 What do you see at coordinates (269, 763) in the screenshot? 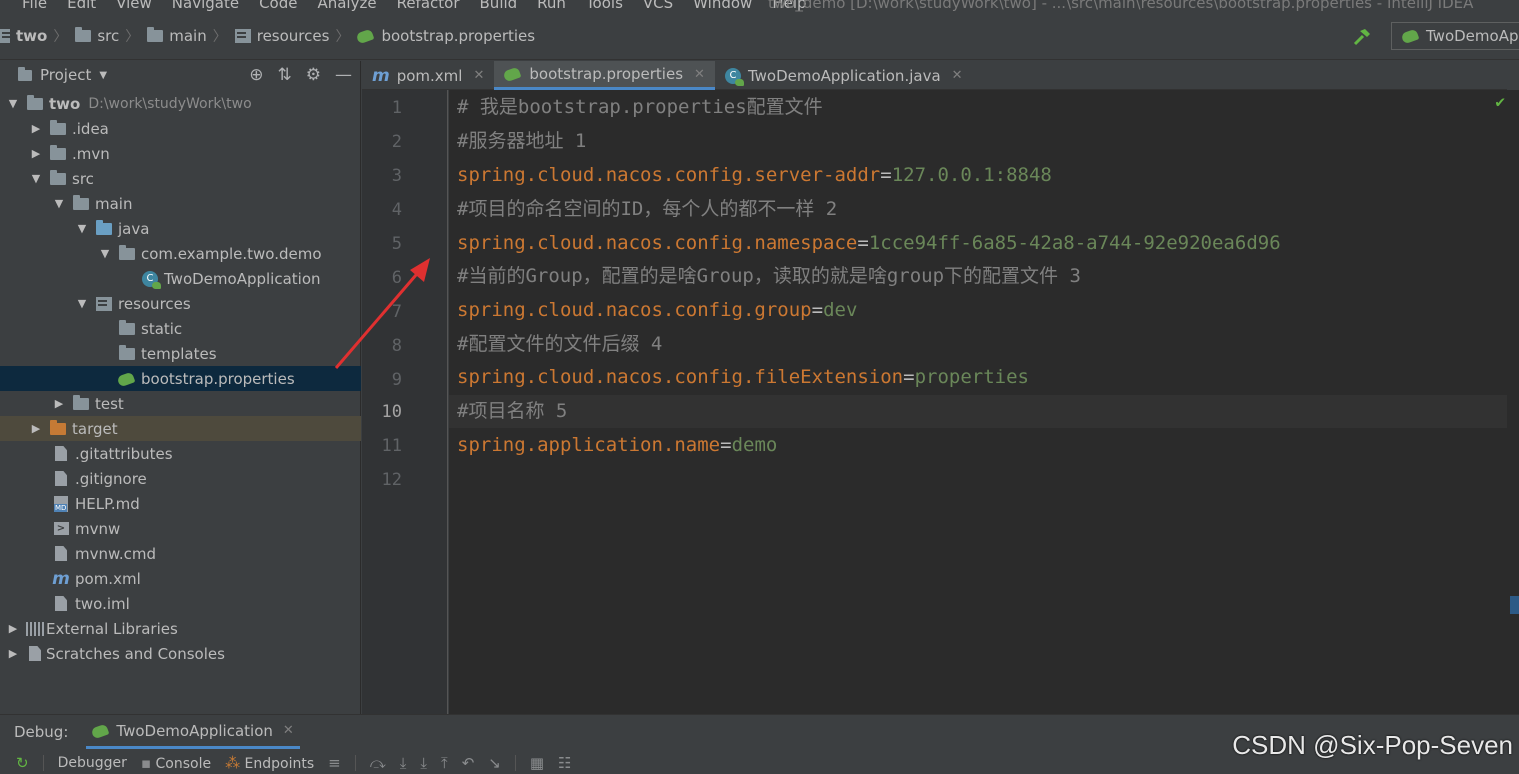
I see `endpoints-tab: ⁂ Endpoints` at bounding box center [269, 763].